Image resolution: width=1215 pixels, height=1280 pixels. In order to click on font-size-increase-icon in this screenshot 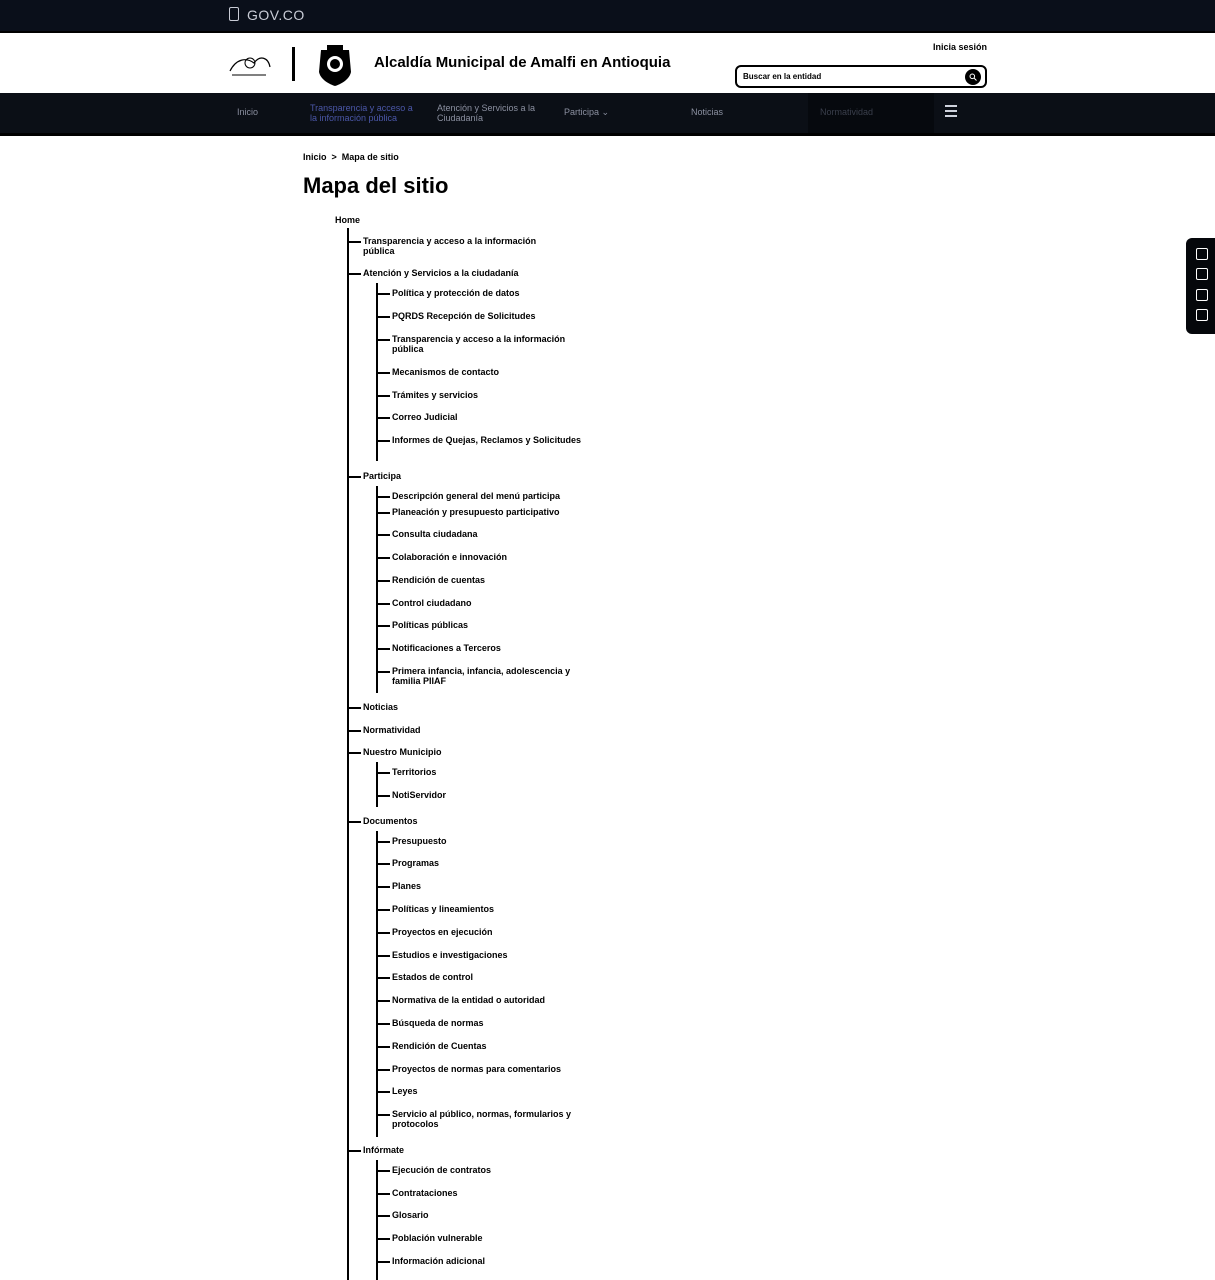, I will do `click(1202, 274)`.